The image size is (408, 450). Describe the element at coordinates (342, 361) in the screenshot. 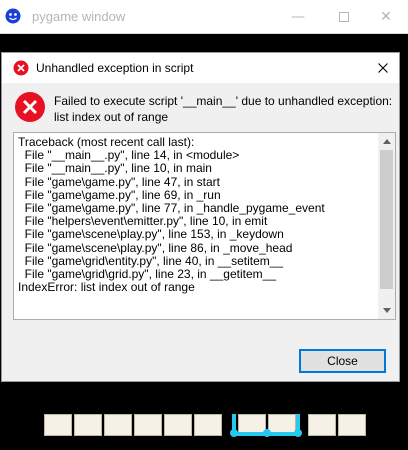

I see `close-button: Close` at that location.